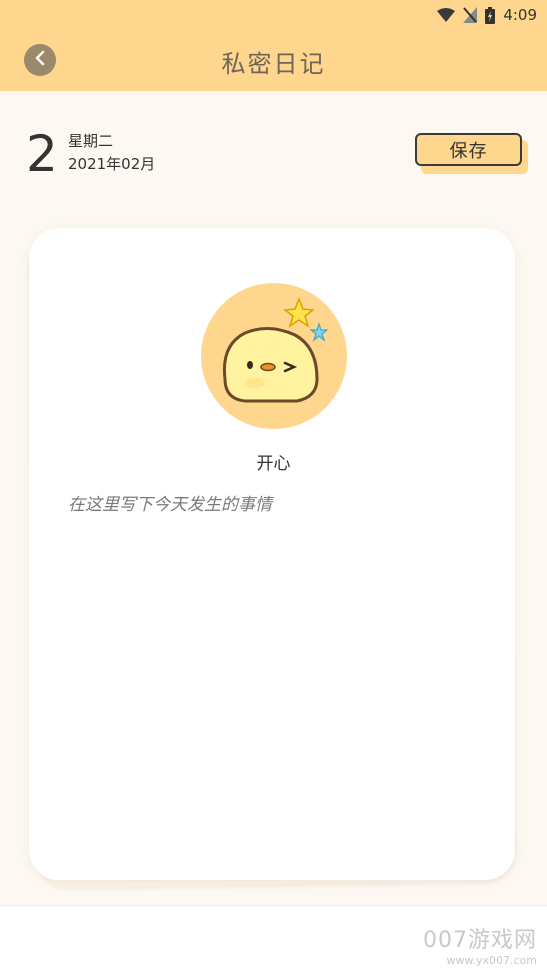 Image resolution: width=547 pixels, height=975 pixels. I want to click on watermark: 007游戏网 www.yx007.com, so click(480, 944).